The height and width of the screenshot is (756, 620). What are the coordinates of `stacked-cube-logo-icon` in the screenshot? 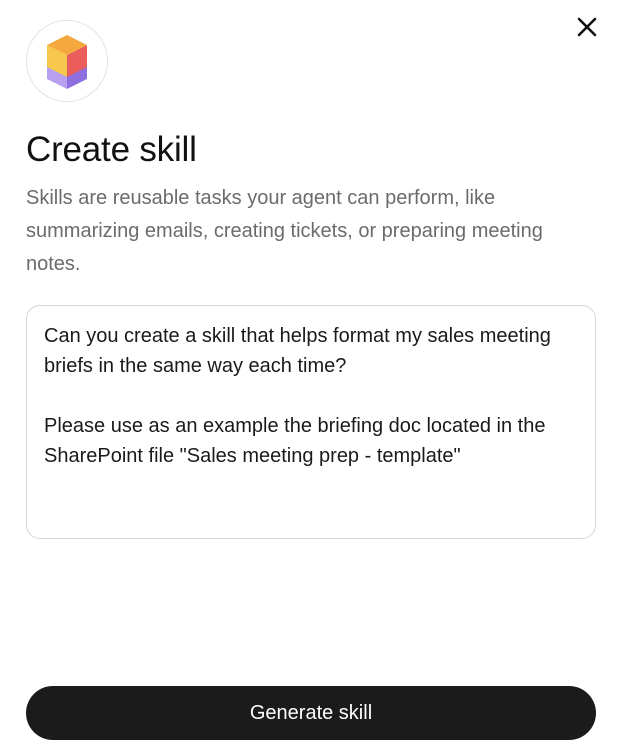 It's located at (67, 61).